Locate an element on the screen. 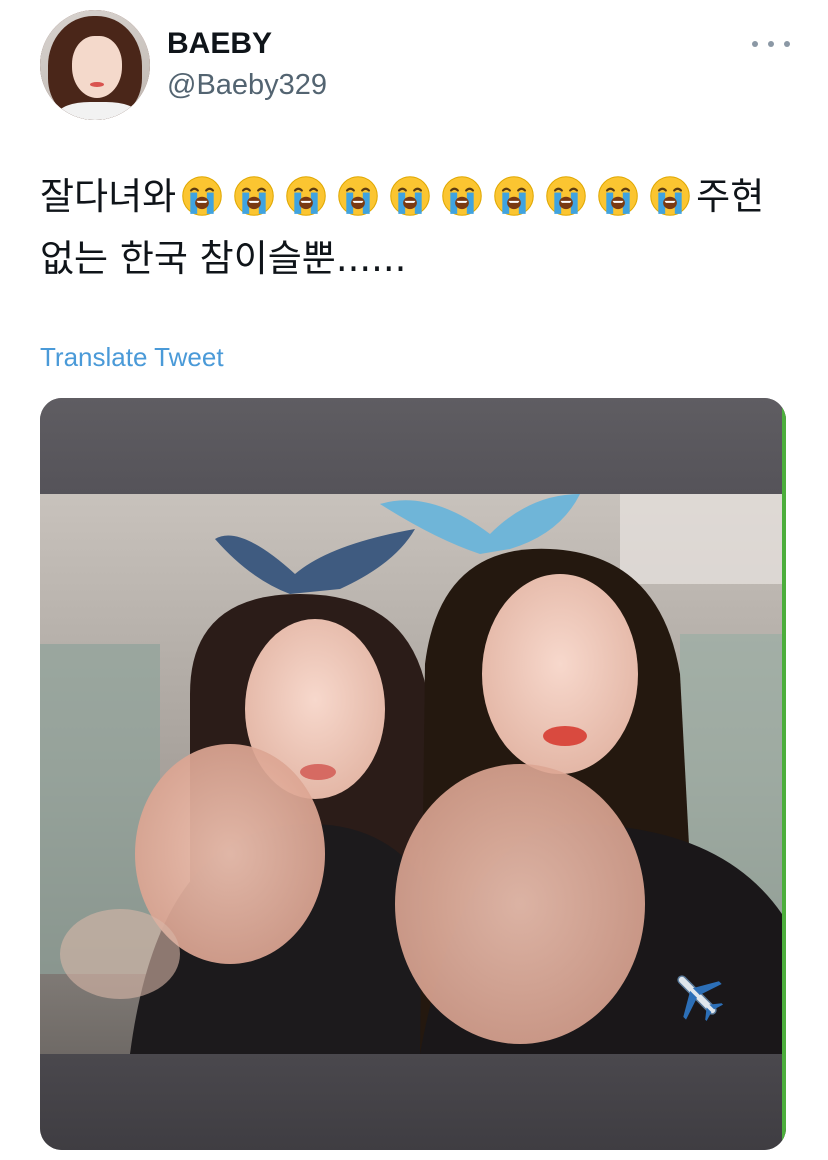  author-avatar is located at coordinates (95, 65).